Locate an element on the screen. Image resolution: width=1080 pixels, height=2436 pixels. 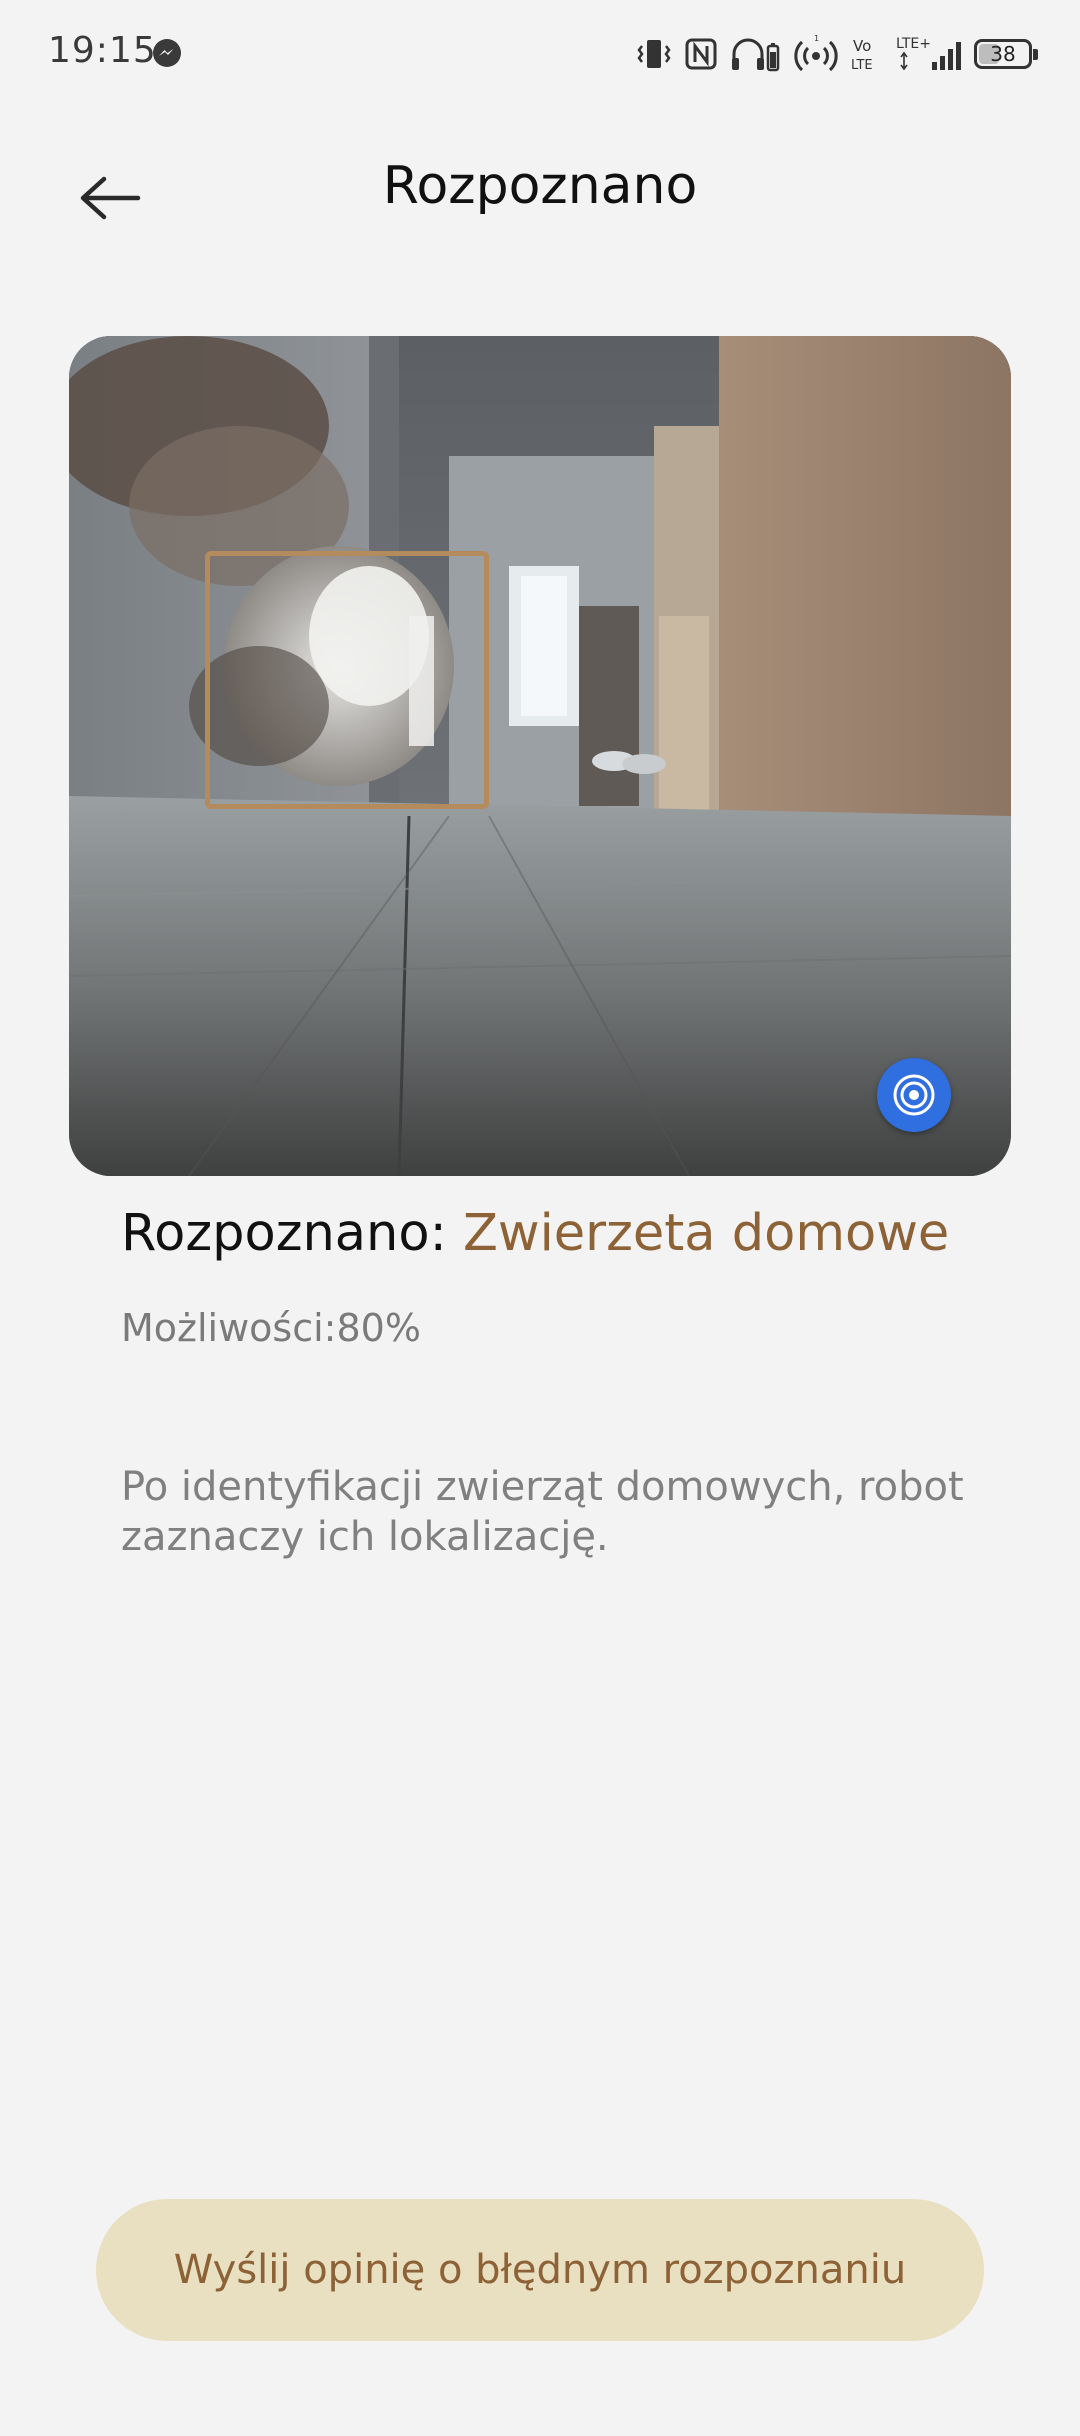
nfc-icon is located at coordinates (701, 54).